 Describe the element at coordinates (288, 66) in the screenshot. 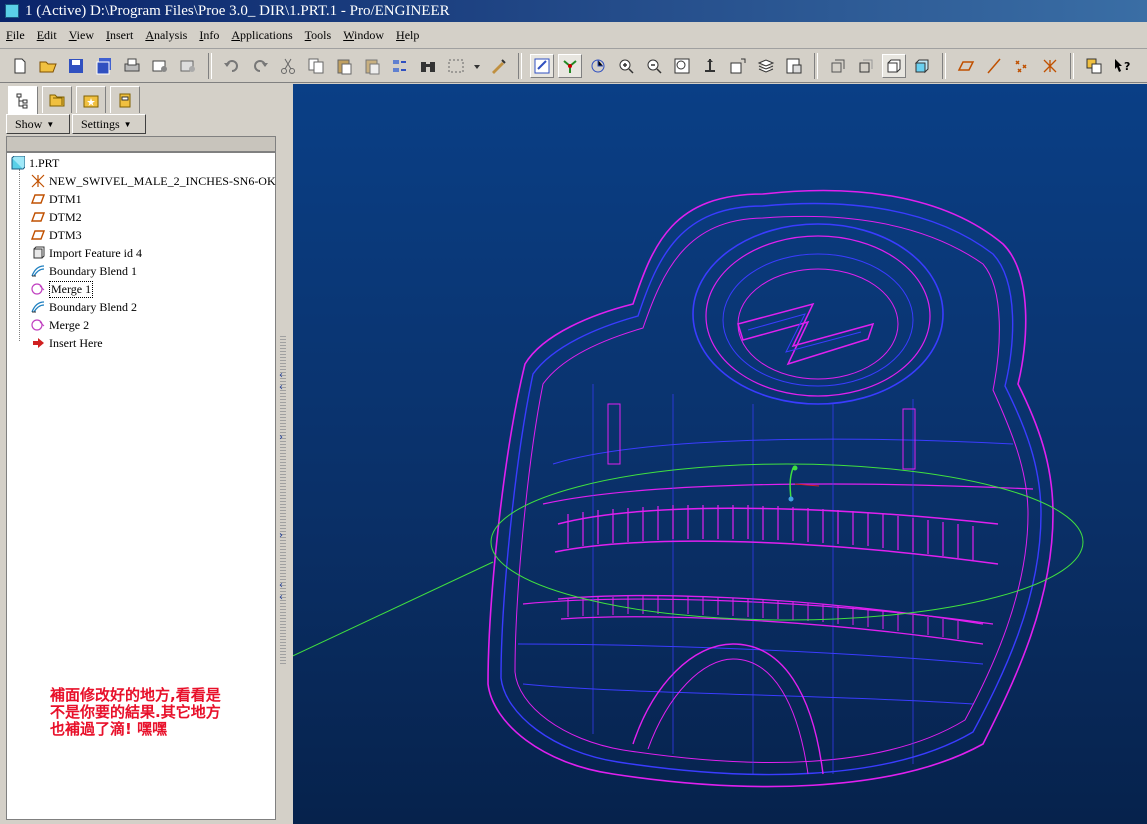

I see `cut-icon` at that location.